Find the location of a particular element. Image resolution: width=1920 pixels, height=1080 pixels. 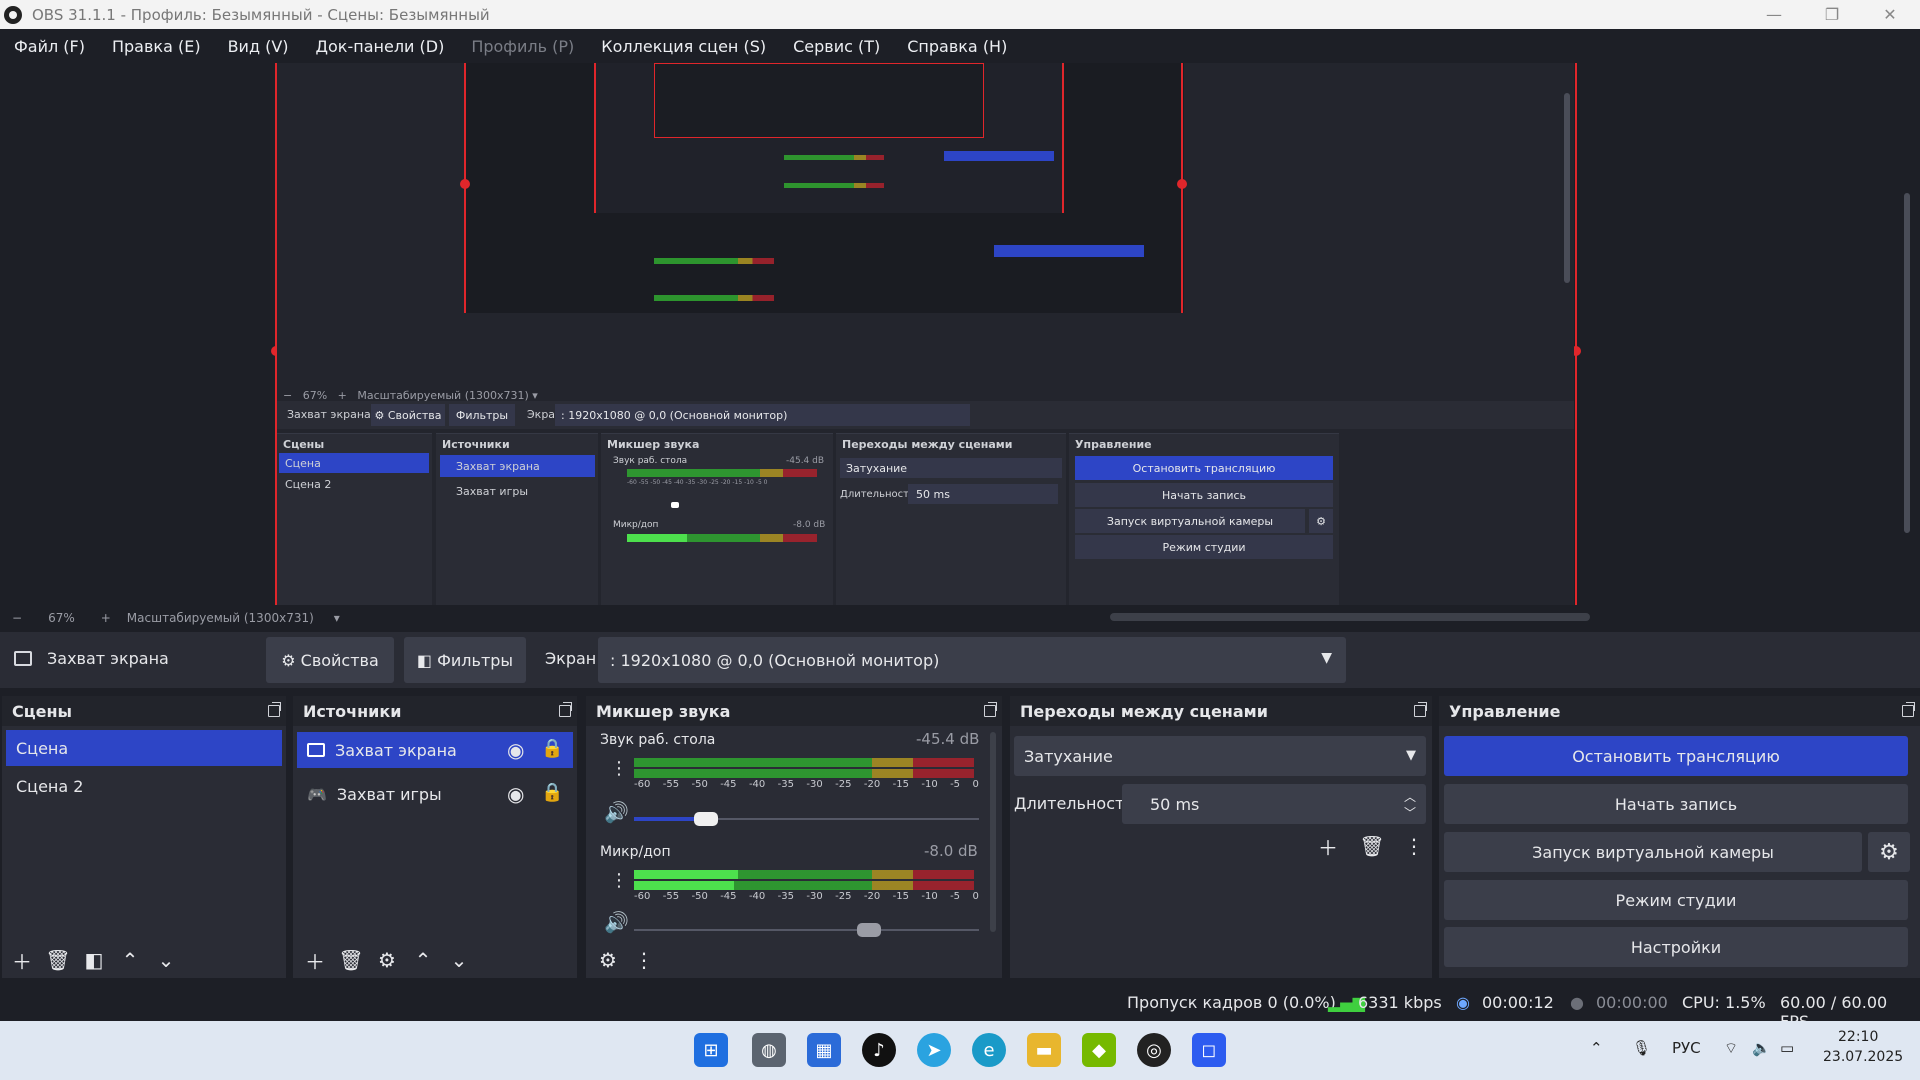

transitions-header: Переходы между сценами is located at coordinates (1221, 711).